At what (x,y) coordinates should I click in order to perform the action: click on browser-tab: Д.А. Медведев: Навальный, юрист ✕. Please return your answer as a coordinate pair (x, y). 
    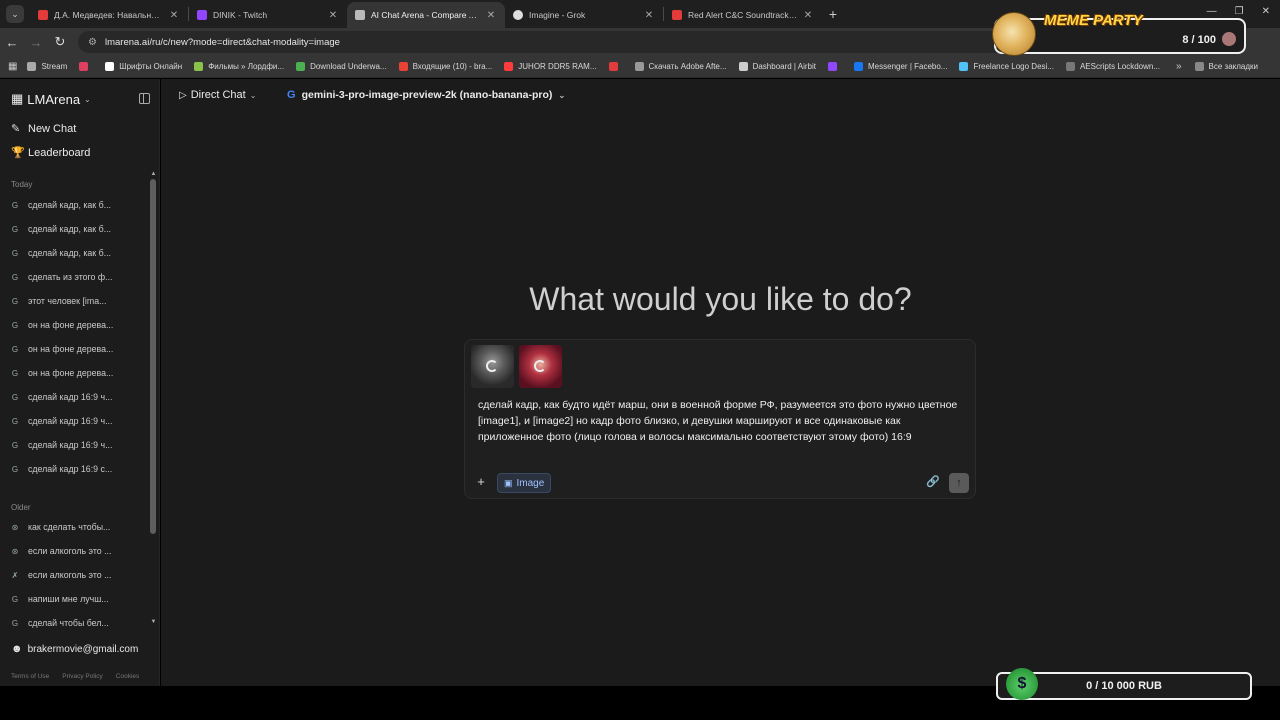
    Looking at the image, I should click on (109, 15).